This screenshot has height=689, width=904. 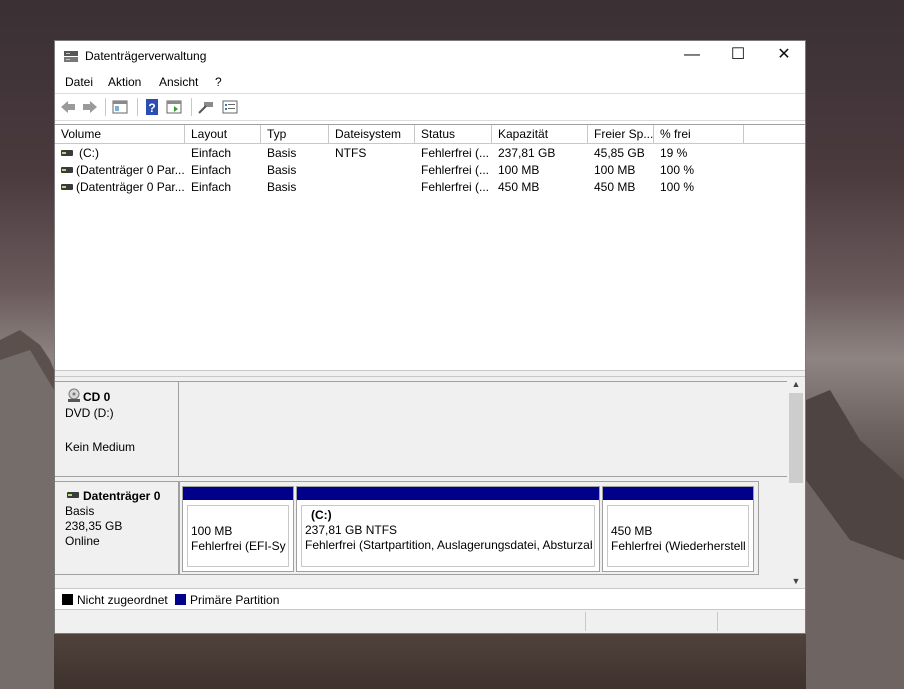 I want to click on column-header-status: Status, so click(x=453, y=134).